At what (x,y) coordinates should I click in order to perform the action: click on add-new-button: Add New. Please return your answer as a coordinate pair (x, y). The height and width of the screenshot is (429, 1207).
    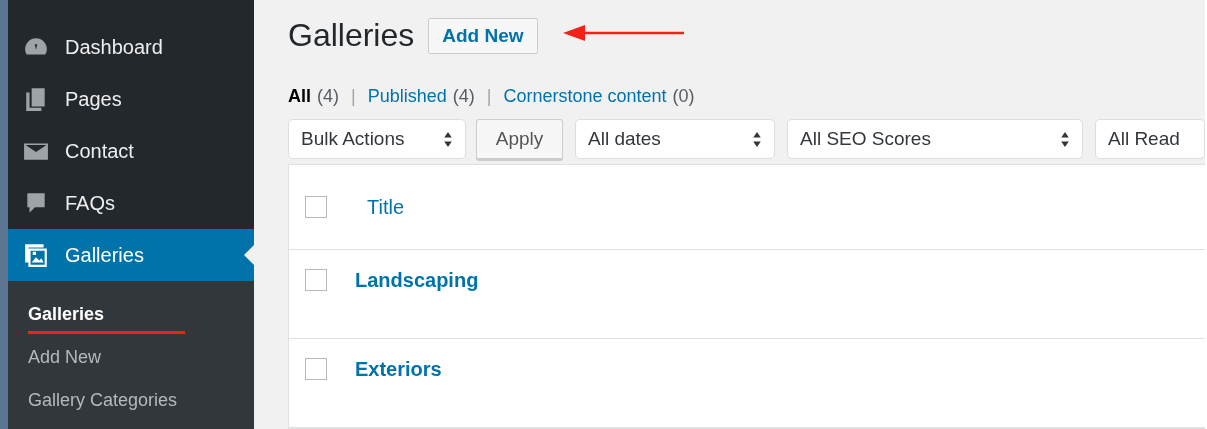
    Looking at the image, I should click on (483, 35).